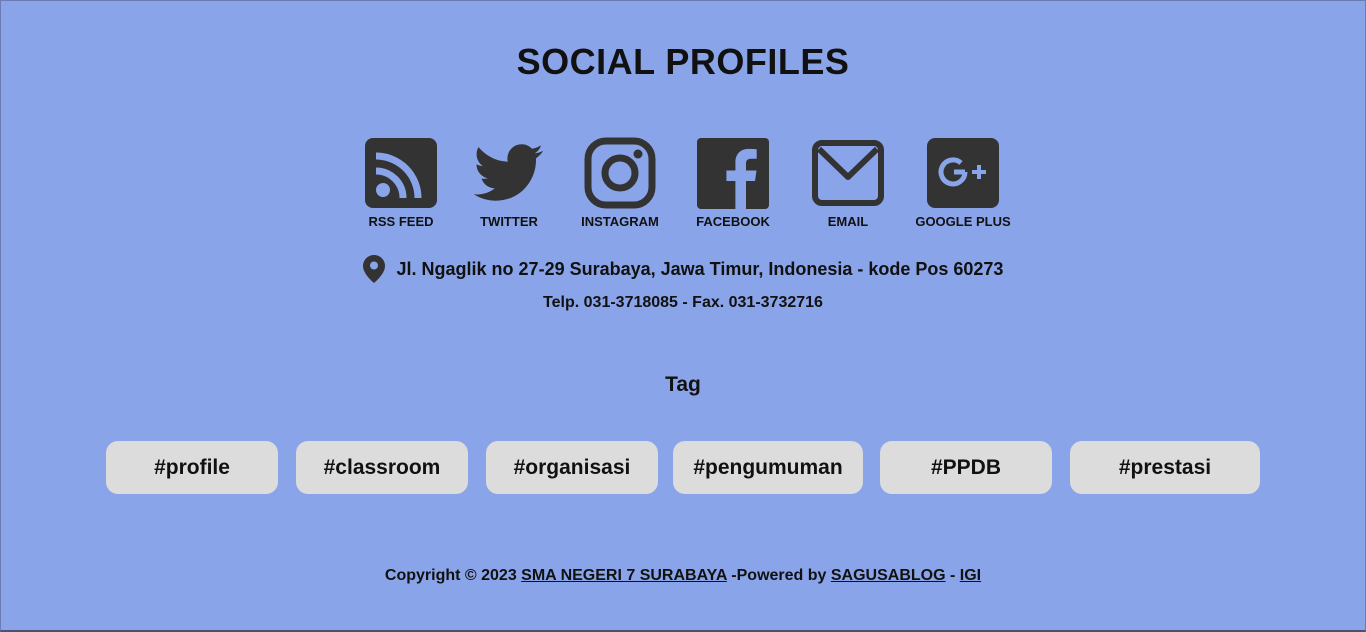 The image size is (1366, 632). I want to click on twitter-icon, so click(509, 173).